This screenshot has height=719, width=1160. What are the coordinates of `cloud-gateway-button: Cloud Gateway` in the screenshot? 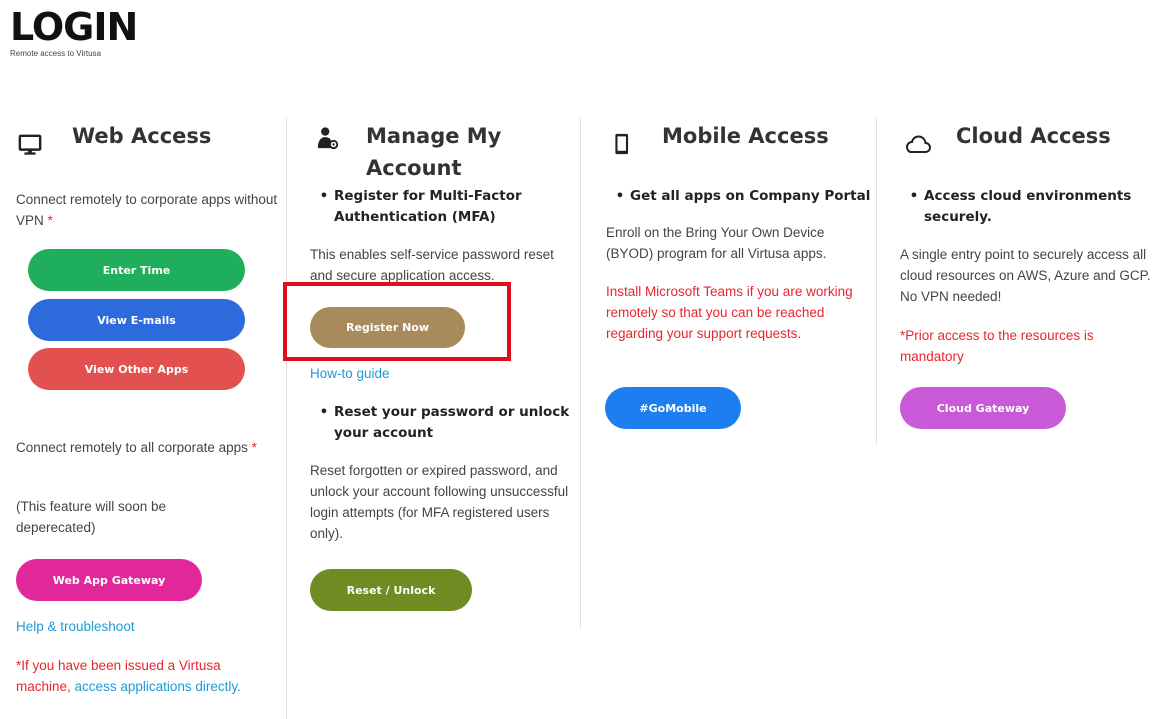 It's located at (983, 408).